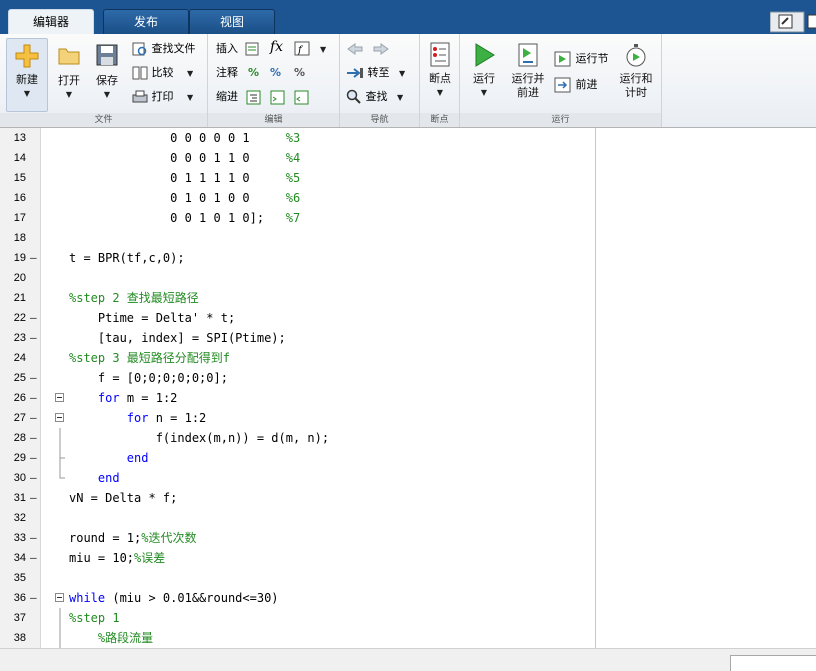 The height and width of the screenshot is (671, 816). What do you see at coordinates (375, 73) in the screenshot?
I see `goto-button: 转至 ▼` at bounding box center [375, 73].